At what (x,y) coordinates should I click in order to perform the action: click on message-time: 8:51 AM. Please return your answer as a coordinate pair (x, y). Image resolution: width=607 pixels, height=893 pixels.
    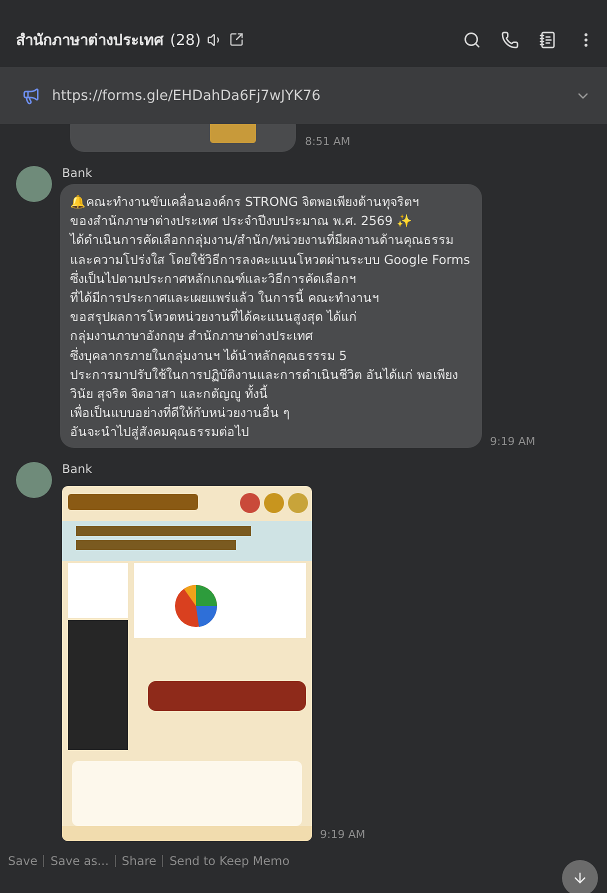
    Looking at the image, I should click on (327, 141).